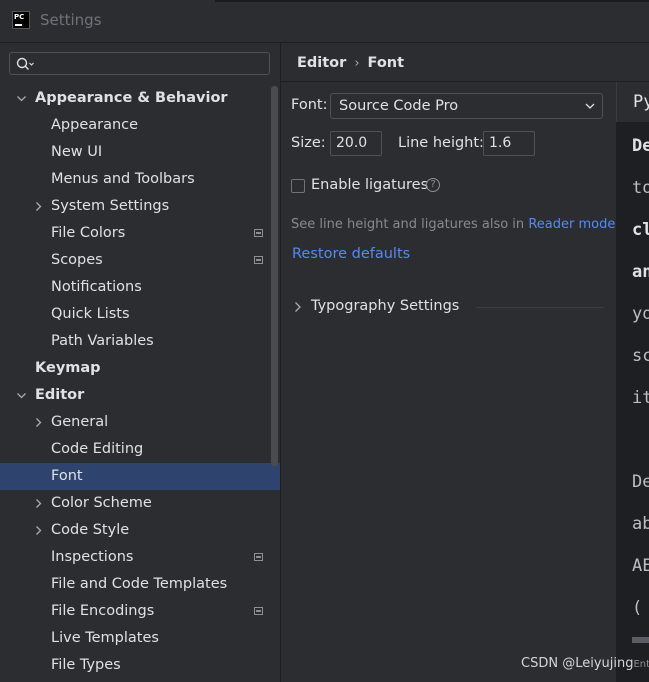 This screenshot has height=682, width=649. What do you see at coordinates (350, 63) in the screenshot?
I see `breadcrumb: Editor › Font` at bounding box center [350, 63].